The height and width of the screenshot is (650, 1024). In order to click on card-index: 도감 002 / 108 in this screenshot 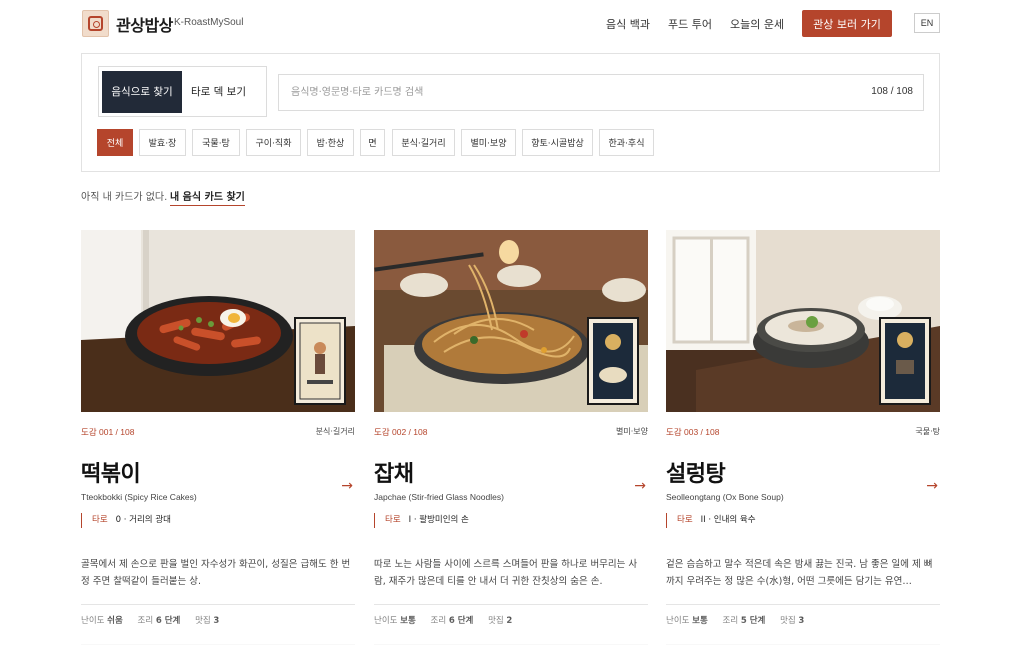, I will do `click(401, 432)`.